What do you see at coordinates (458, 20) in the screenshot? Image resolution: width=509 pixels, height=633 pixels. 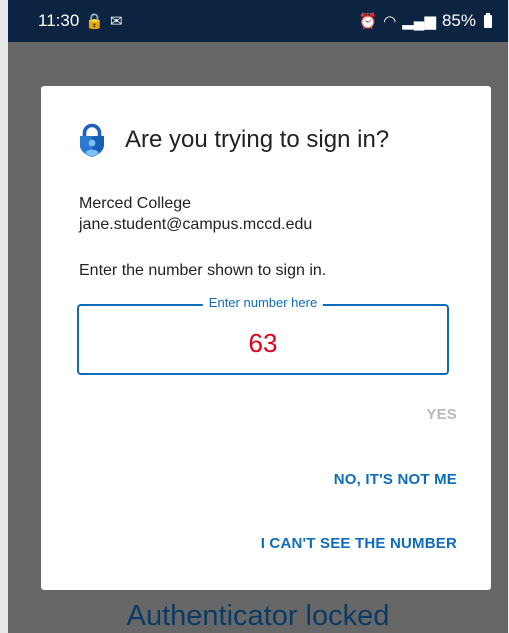 I see `battery-percentage: 85%` at bounding box center [458, 20].